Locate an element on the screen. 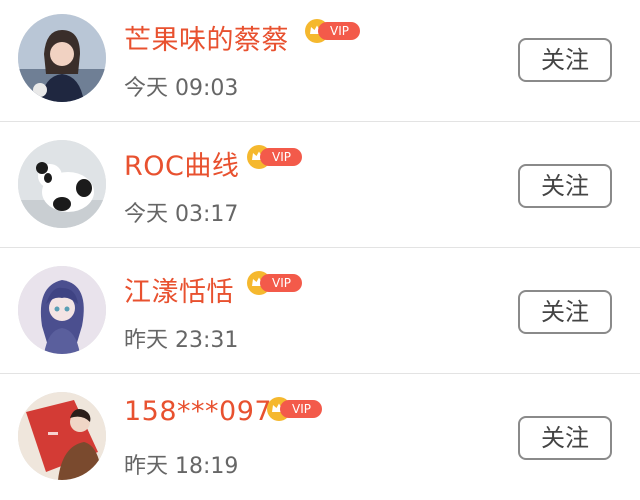 The width and height of the screenshot is (640, 500). user-name: 158***097 is located at coordinates (198, 411).